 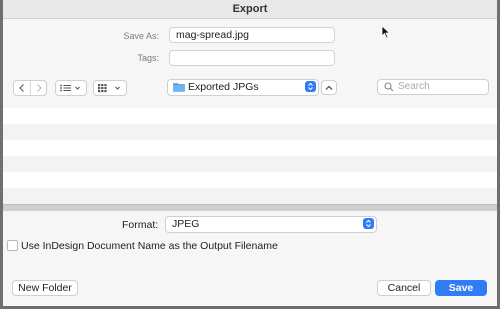 I want to click on format-label: Format:, so click(x=140, y=225).